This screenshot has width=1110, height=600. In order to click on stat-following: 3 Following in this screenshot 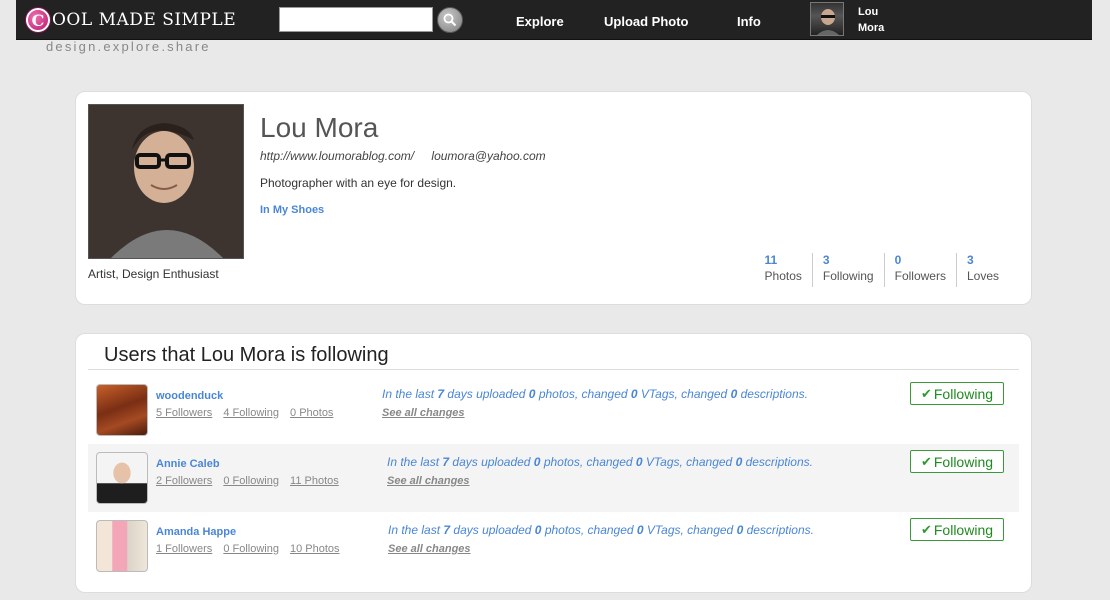, I will do `click(847, 270)`.